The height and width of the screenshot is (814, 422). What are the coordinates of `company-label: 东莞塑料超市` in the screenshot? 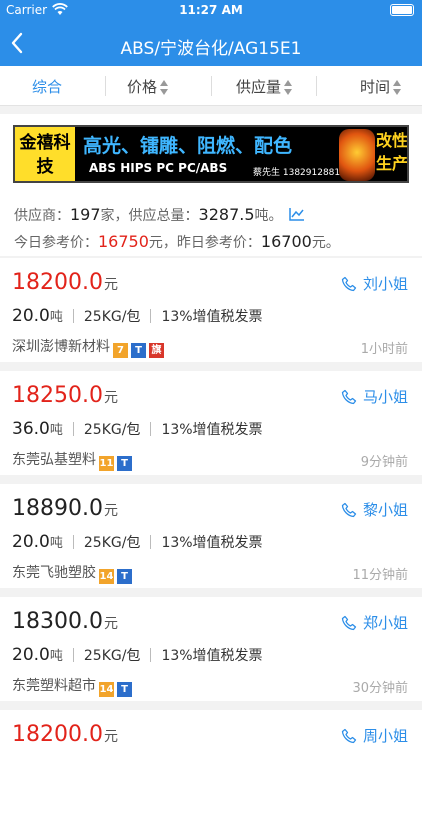 It's located at (54, 686).